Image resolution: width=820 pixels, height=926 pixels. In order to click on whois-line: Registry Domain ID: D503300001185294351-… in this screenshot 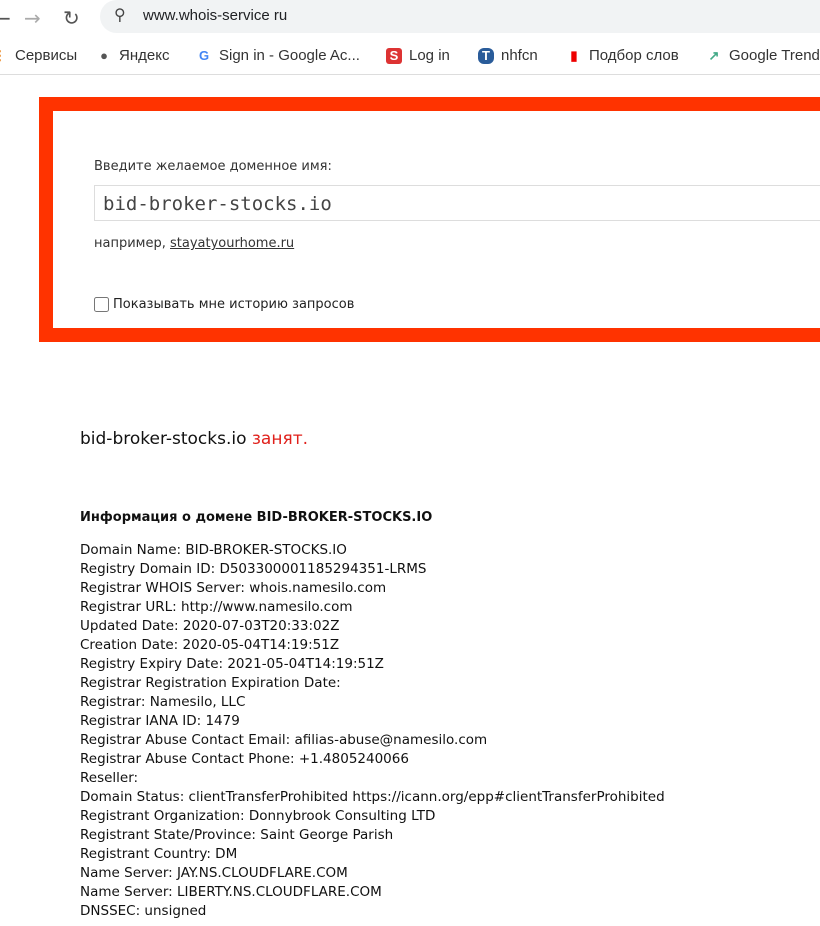, I will do `click(253, 569)`.